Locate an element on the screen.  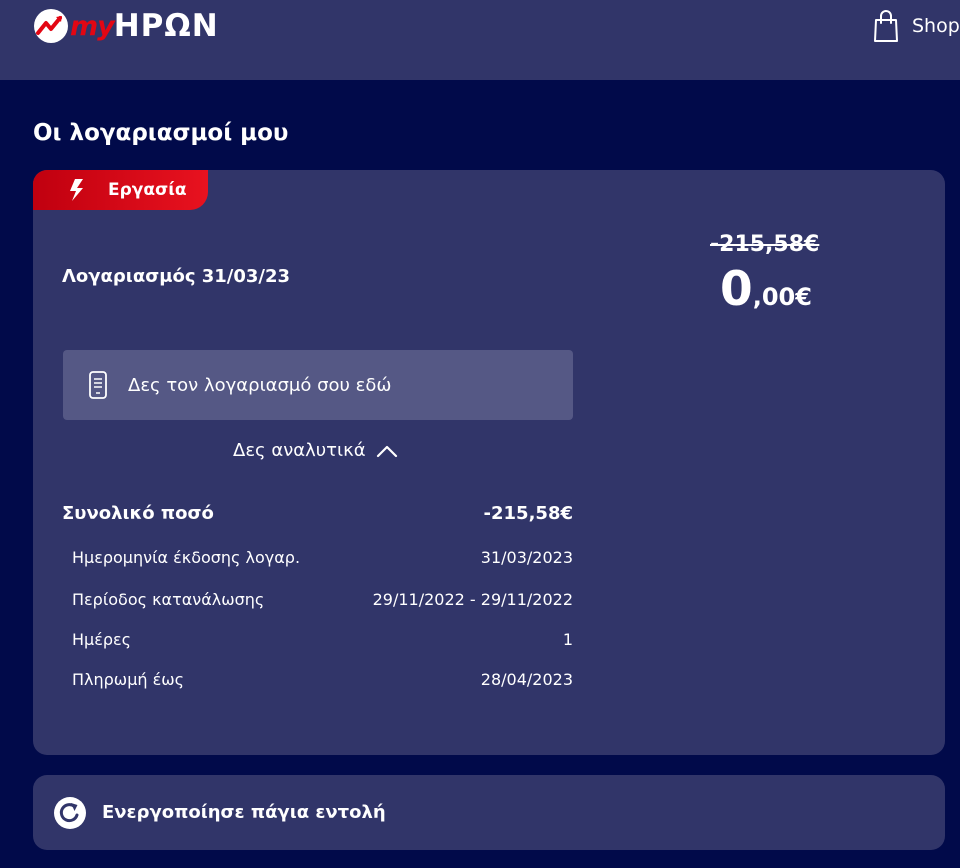
detail-value: 1 is located at coordinates (567, 639).